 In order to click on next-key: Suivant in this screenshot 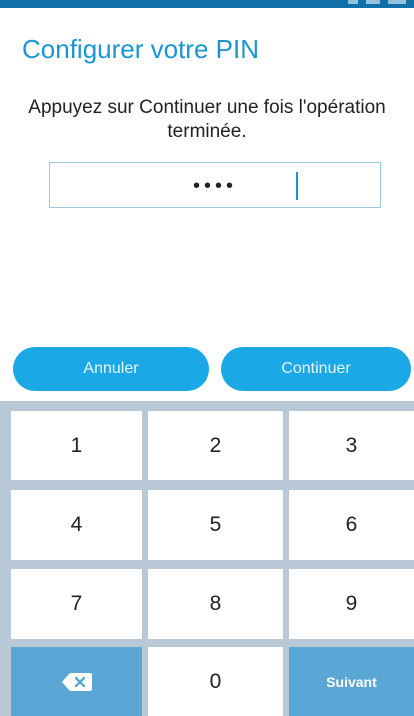, I will do `click(351, 681)`.